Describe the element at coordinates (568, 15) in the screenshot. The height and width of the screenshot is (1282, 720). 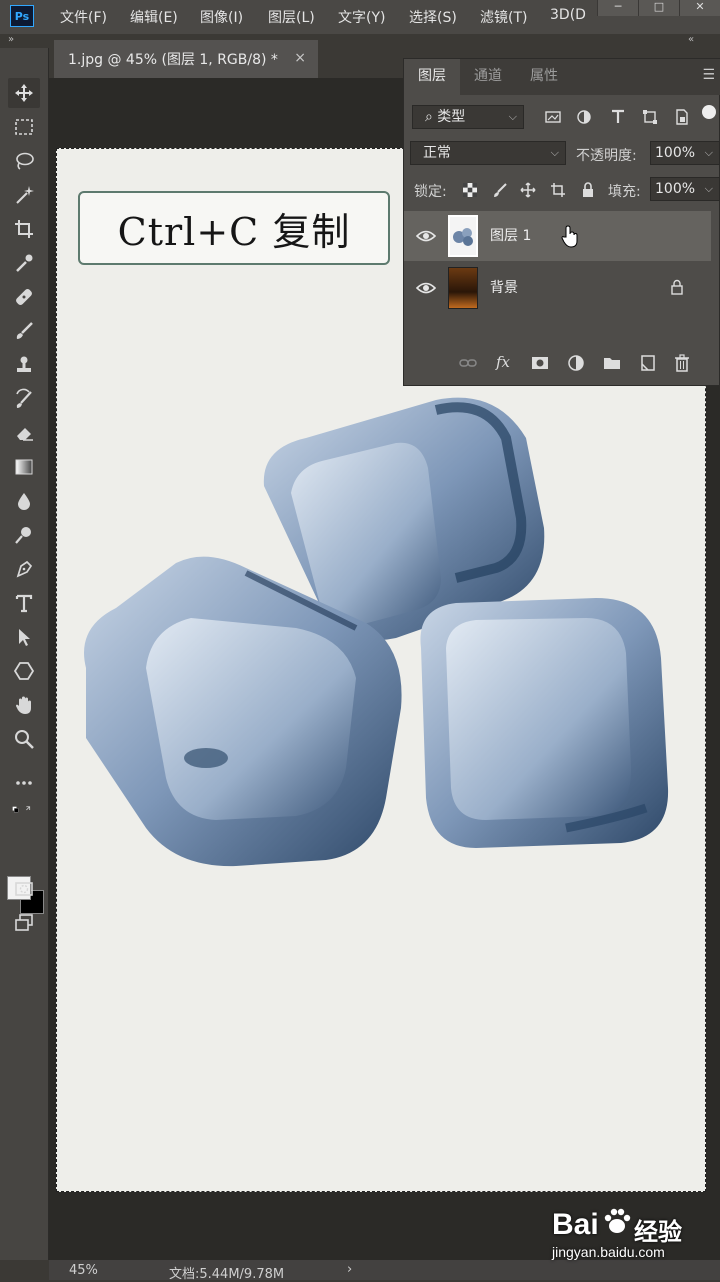
I see `menu-3d: 3D(D` at that location.